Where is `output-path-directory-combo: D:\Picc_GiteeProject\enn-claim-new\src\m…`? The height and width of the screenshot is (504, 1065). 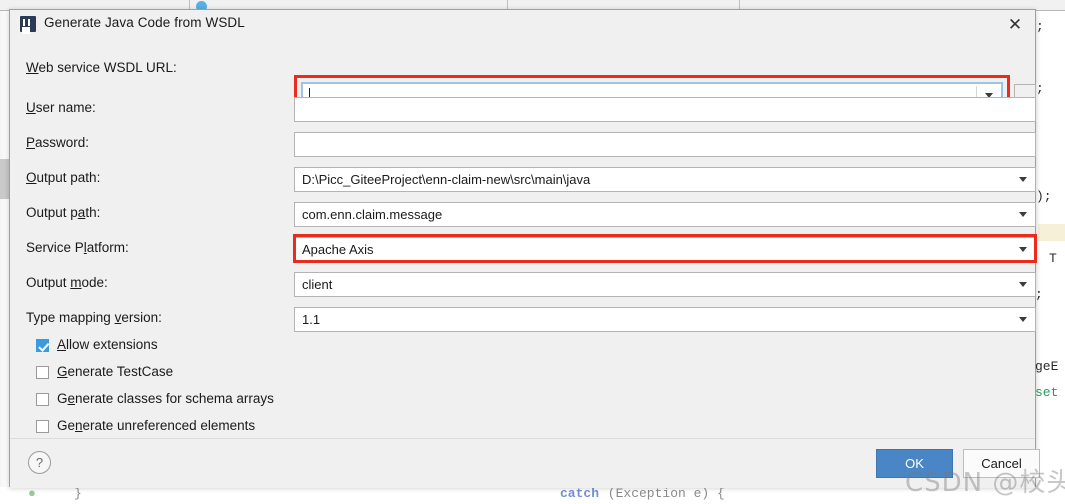 output-path-directory-combo: D:\Picc_GiteeProject\enn-claim-new\src\m… is located at coordinates (665, 179).